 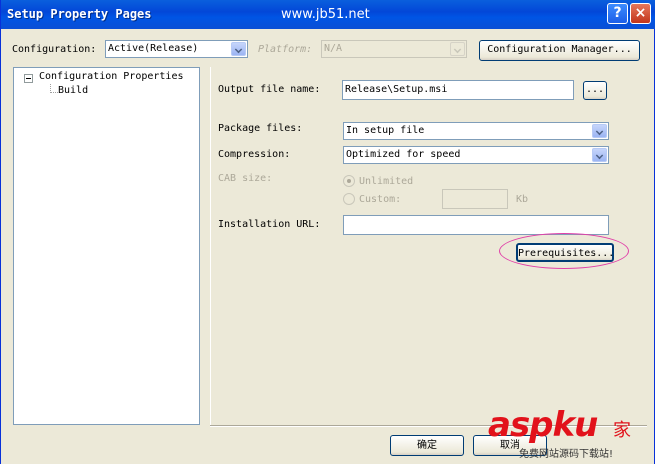 I want to click on watermark-url: www.jb51.net, so click(x=325, y=14).